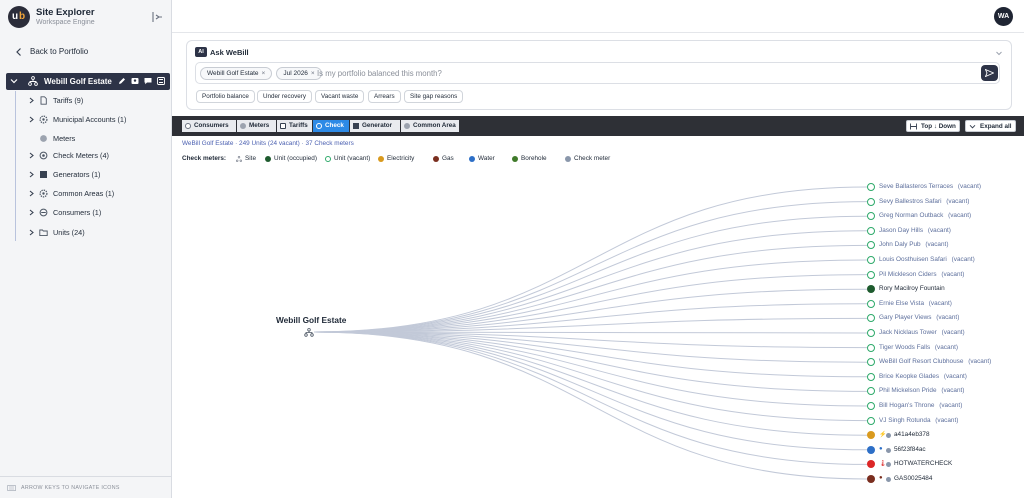 The height and width of the screenshot is (498, 1024). What do you see at coordinates (912, 289) in the screenshot?
I see `leaf-label: Rory Macilroy Fountain` at bounding box center [912, 289].